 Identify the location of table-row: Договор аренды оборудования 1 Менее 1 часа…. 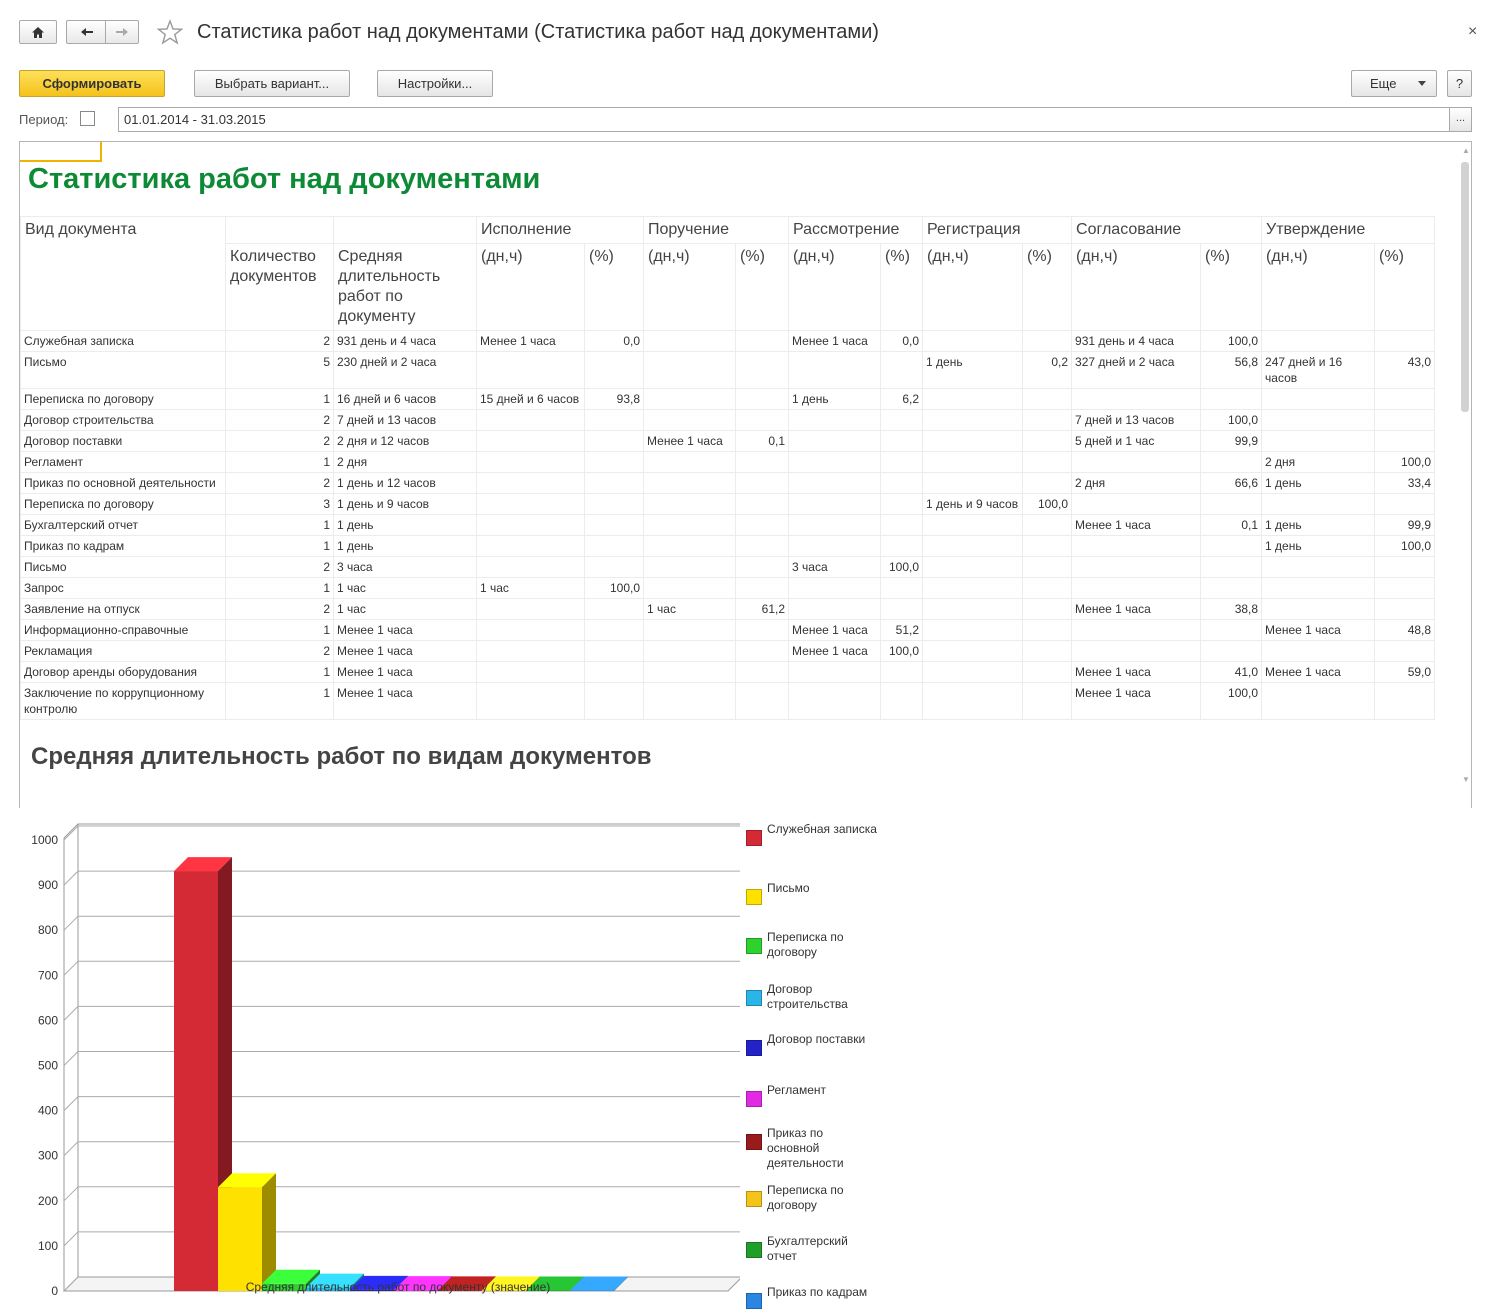
(728, 672).